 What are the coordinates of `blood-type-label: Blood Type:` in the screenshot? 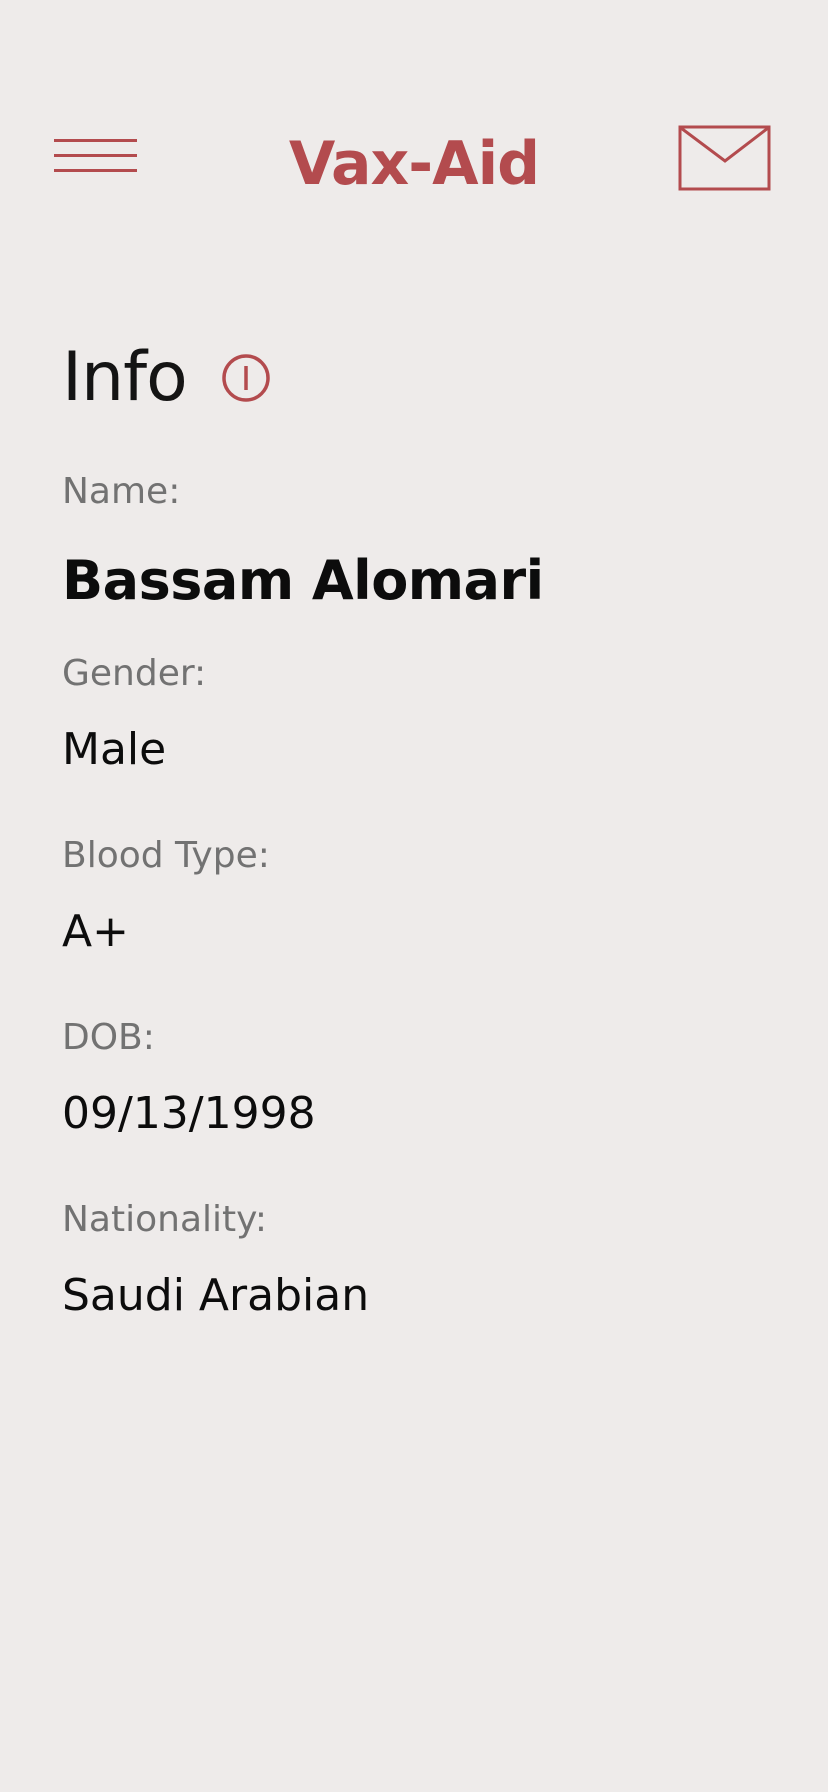 It's located at (166, 855).